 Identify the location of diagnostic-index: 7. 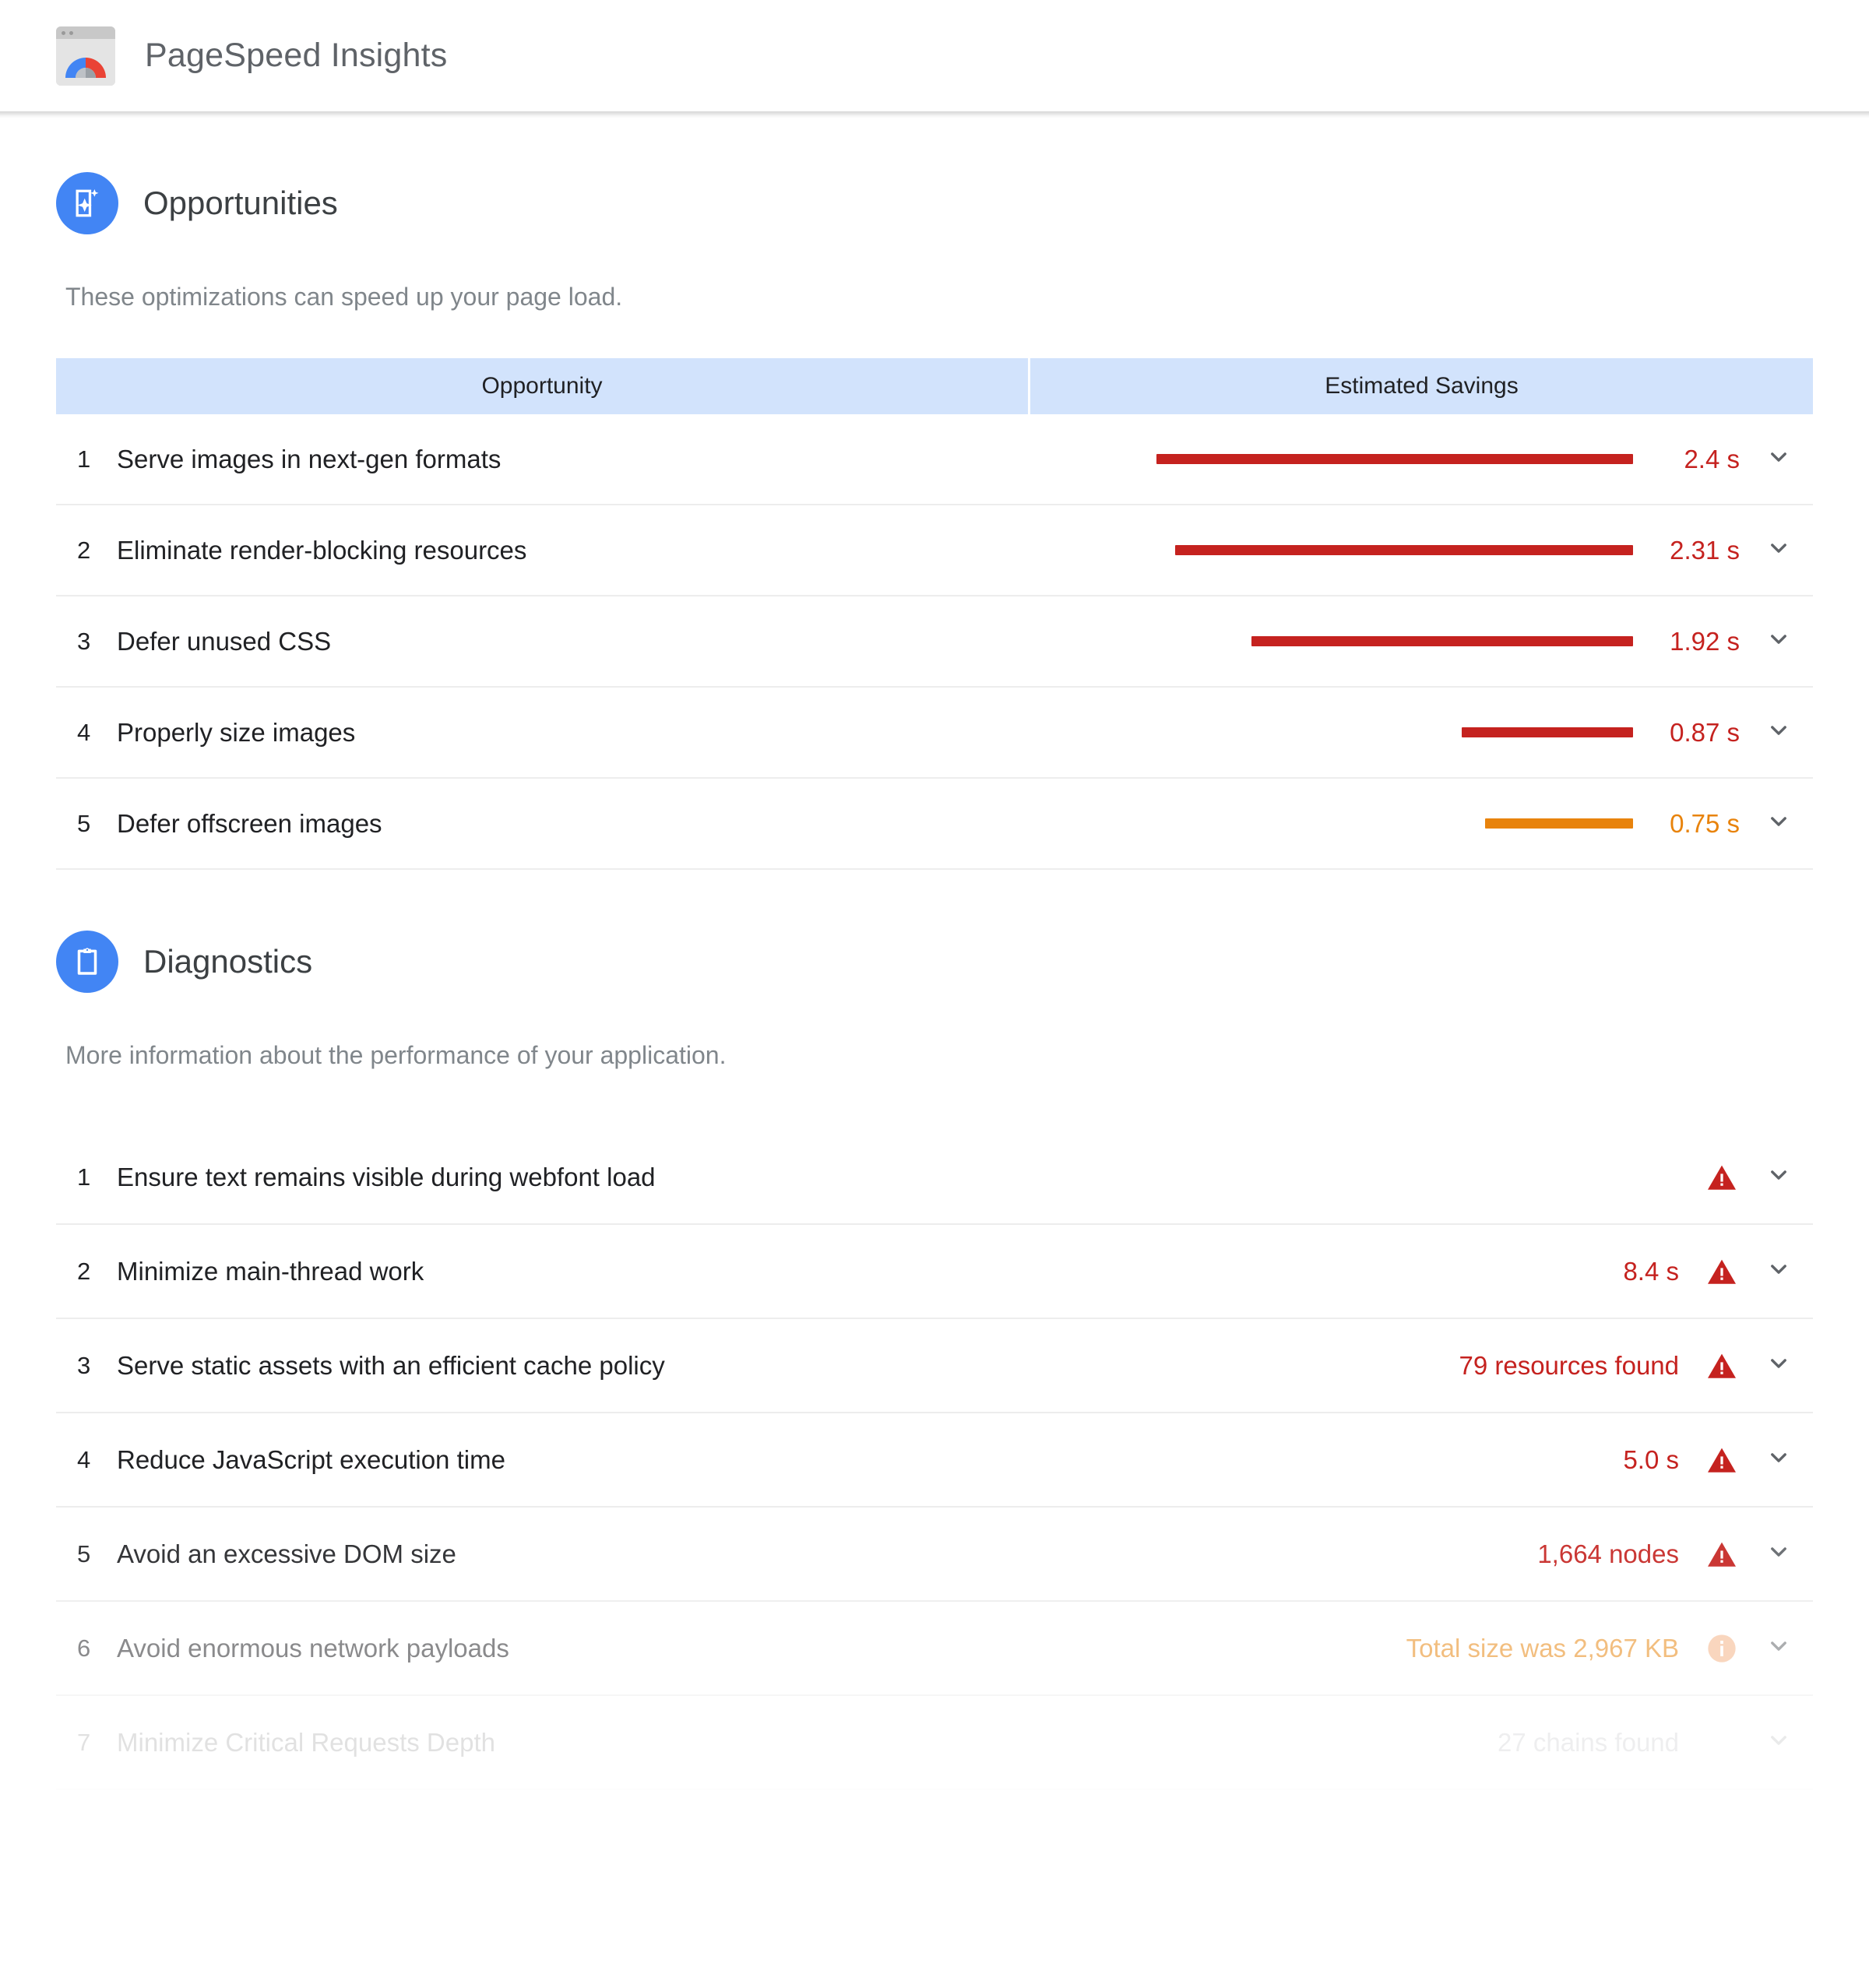
(84, 1742).